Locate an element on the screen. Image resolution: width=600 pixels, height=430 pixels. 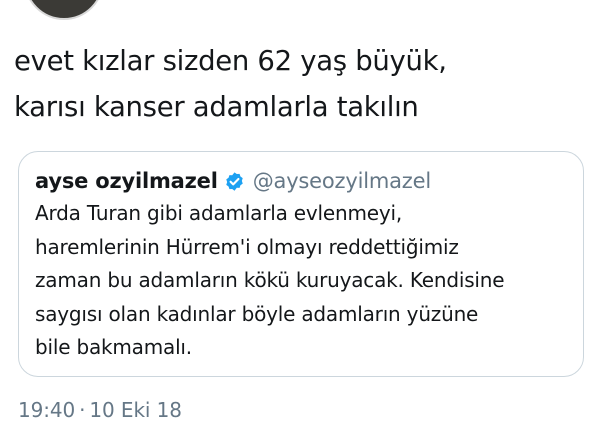
quoted-tweet-header: ayse ozyilmazel @ayseozyilmazel is located at coordinates (233, 181).